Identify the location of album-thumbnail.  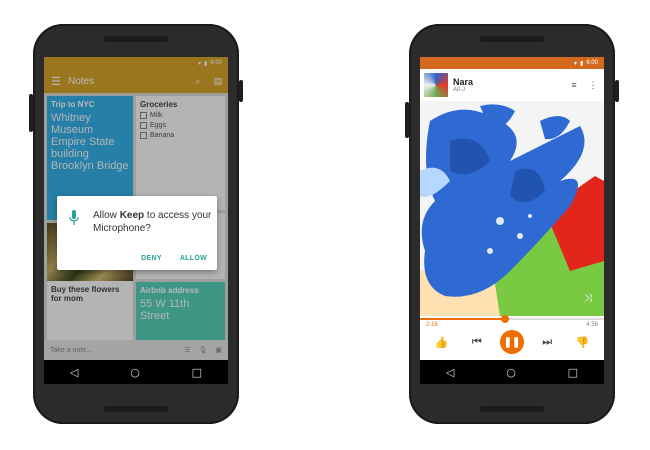
(436, 85).